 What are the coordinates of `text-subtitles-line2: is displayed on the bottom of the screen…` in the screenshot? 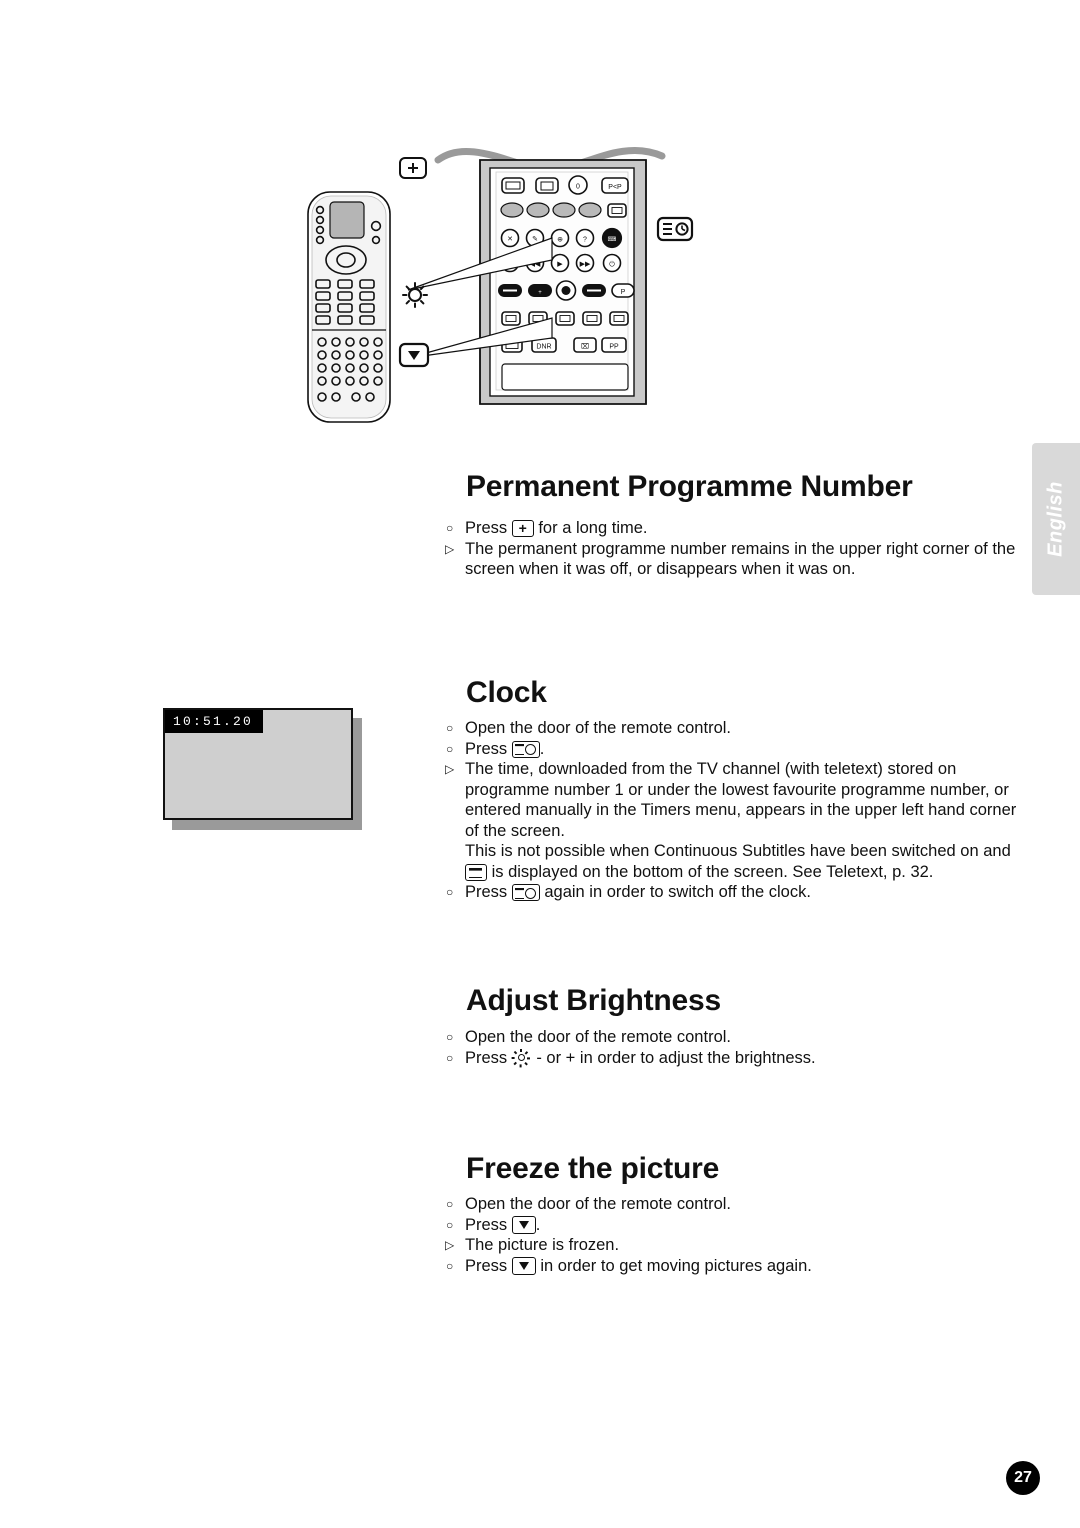 It's located at (735, 872).